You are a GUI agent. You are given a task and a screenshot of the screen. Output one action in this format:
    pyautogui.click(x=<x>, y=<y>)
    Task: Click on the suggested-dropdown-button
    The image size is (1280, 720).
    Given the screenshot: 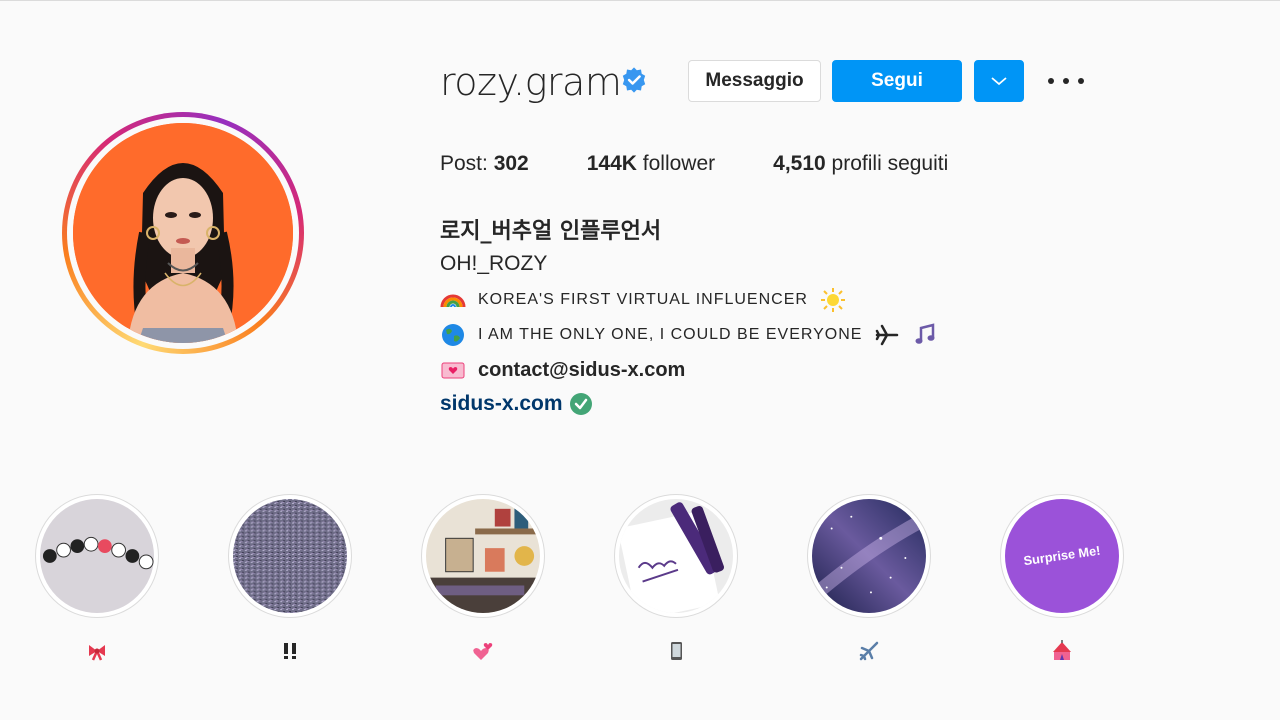 What is the action you would take?
    pyautogui.click(x=999, y=81)
    